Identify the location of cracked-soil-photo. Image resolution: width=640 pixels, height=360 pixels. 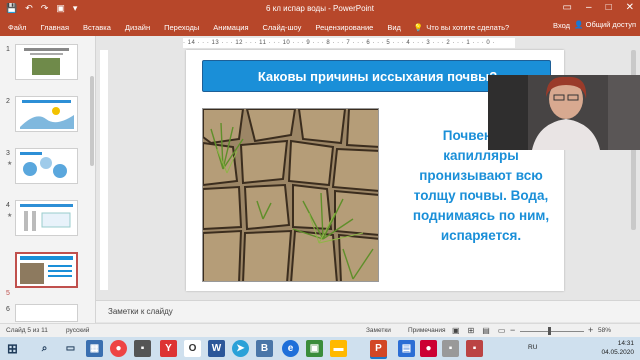
(290, 195).